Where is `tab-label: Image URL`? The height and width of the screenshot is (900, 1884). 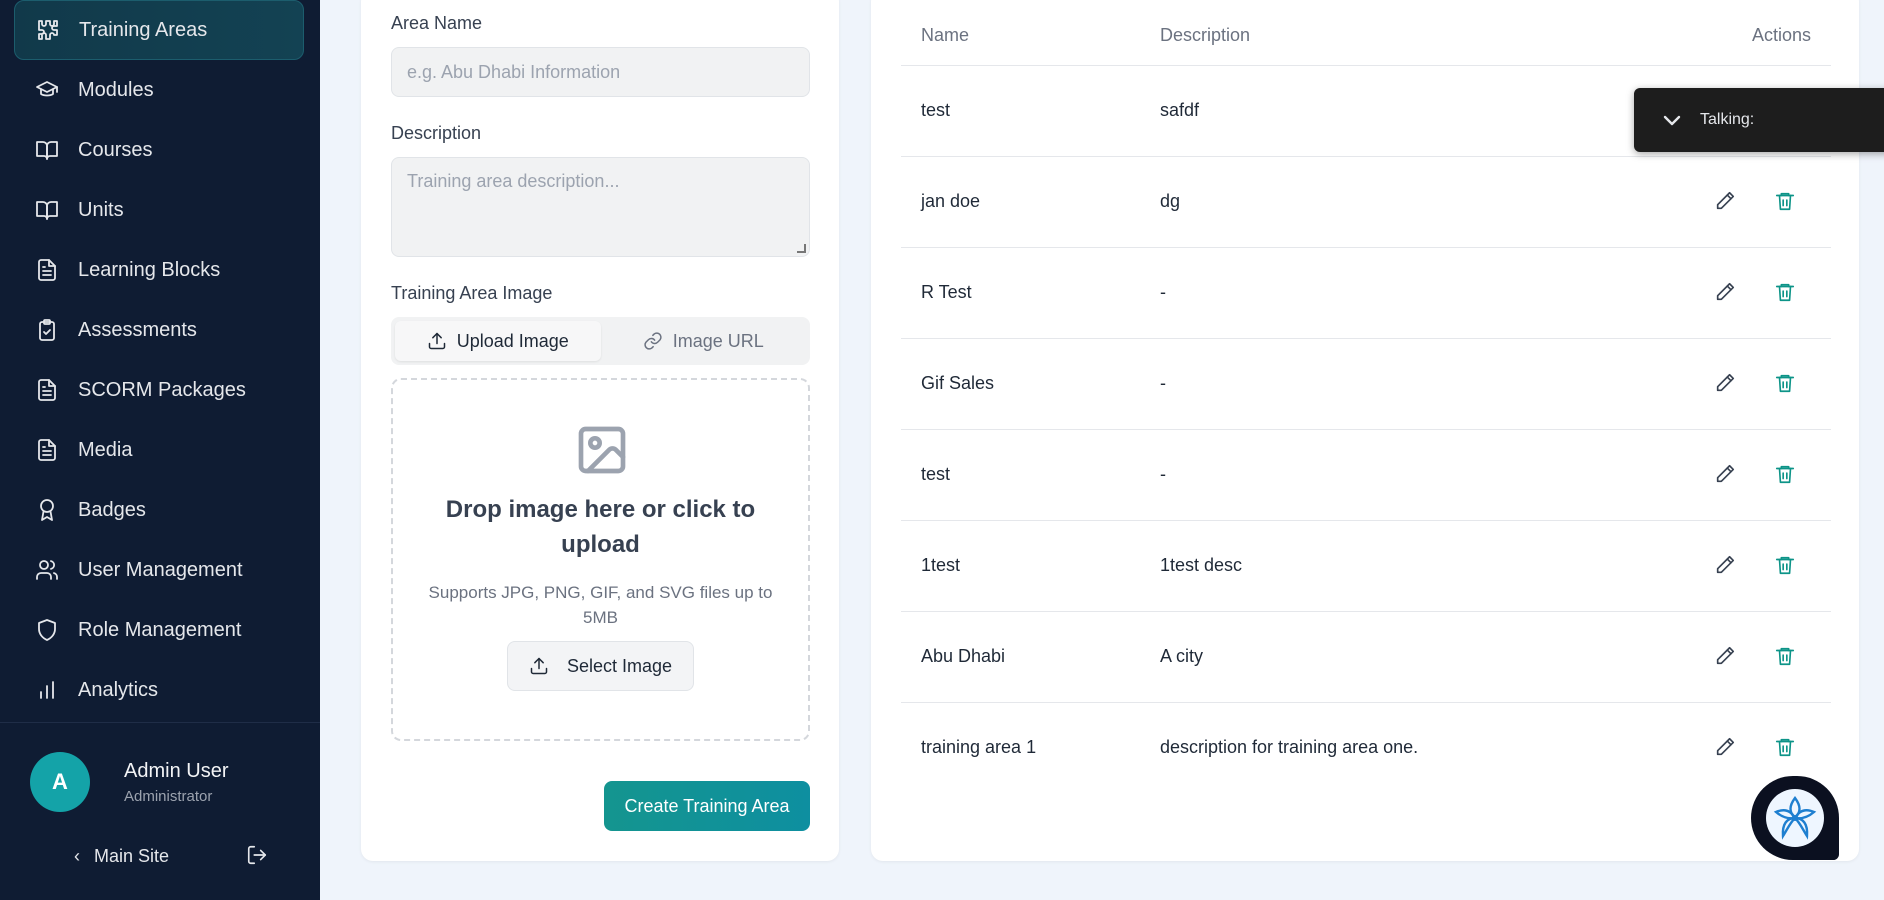 tab-label: Image URL is located at coordinates (718, 340).